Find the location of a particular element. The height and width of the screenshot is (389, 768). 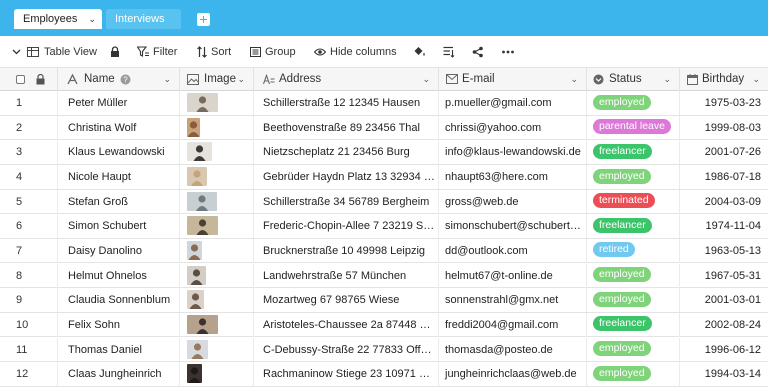

birthday-cell: 1967-05-31 is located at coordinates (724, 276).